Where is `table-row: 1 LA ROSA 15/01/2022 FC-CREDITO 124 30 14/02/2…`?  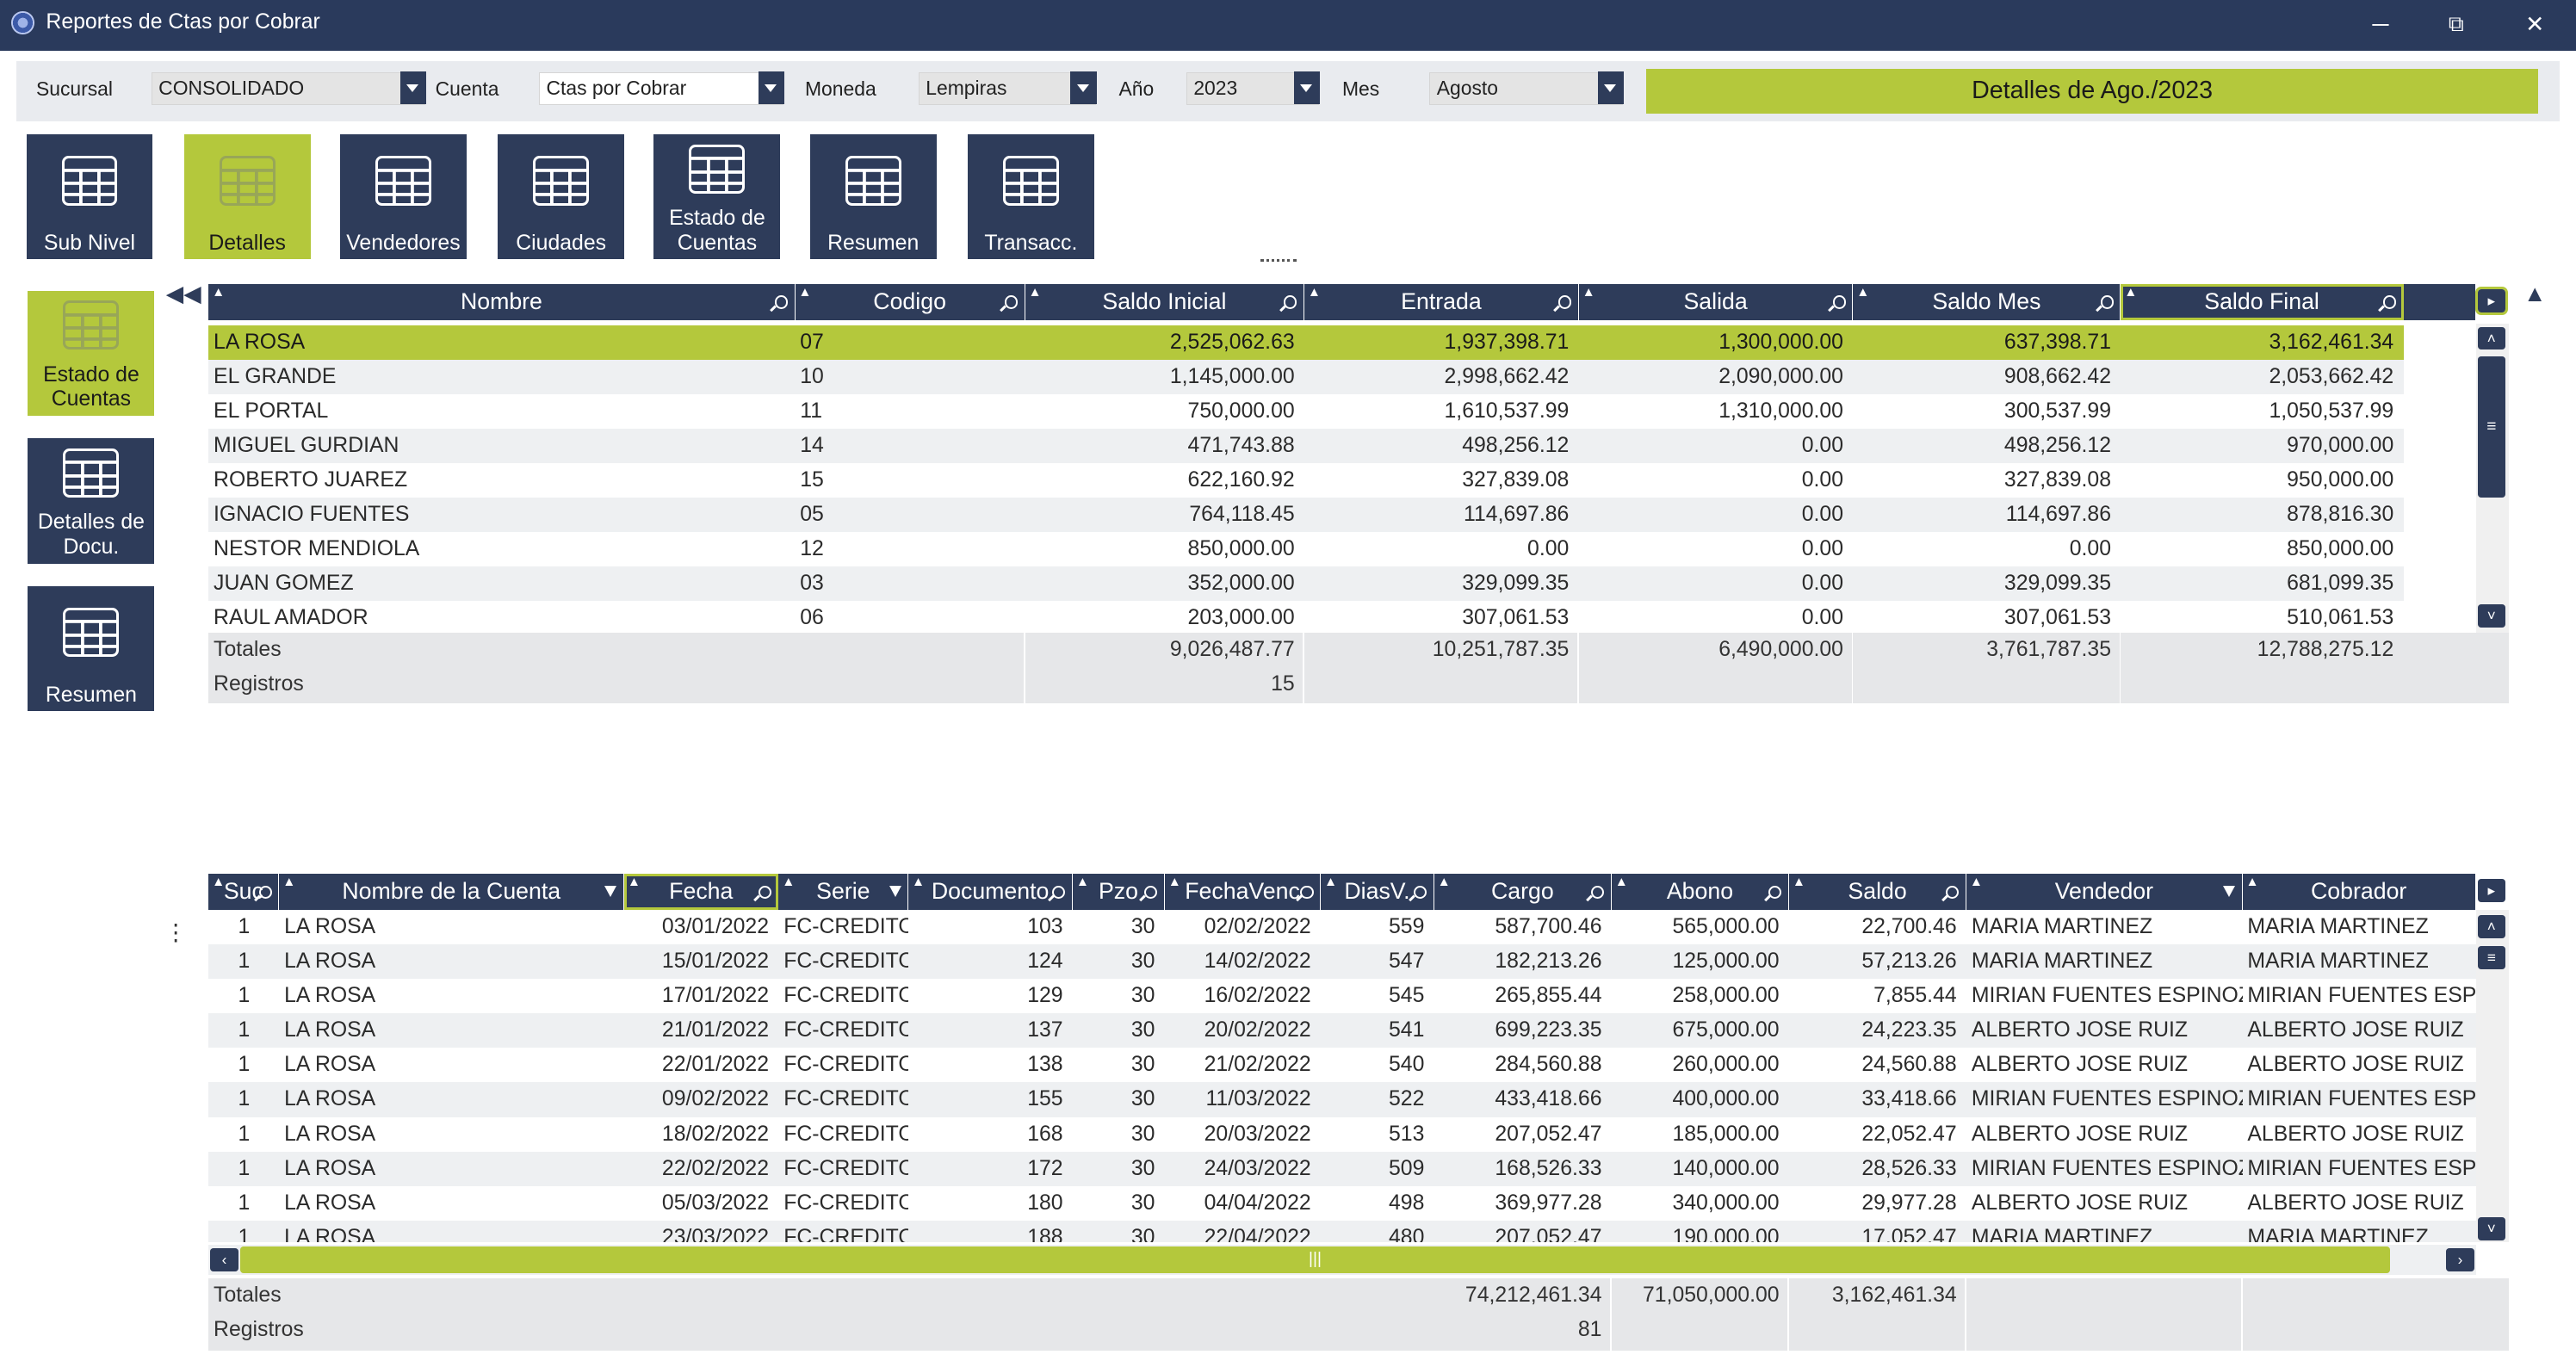 table-row: 1 LA ROSA 15/01/2022 FC-CREDITO 124 30 14/02/2… is located at coordinates (1342, 962).